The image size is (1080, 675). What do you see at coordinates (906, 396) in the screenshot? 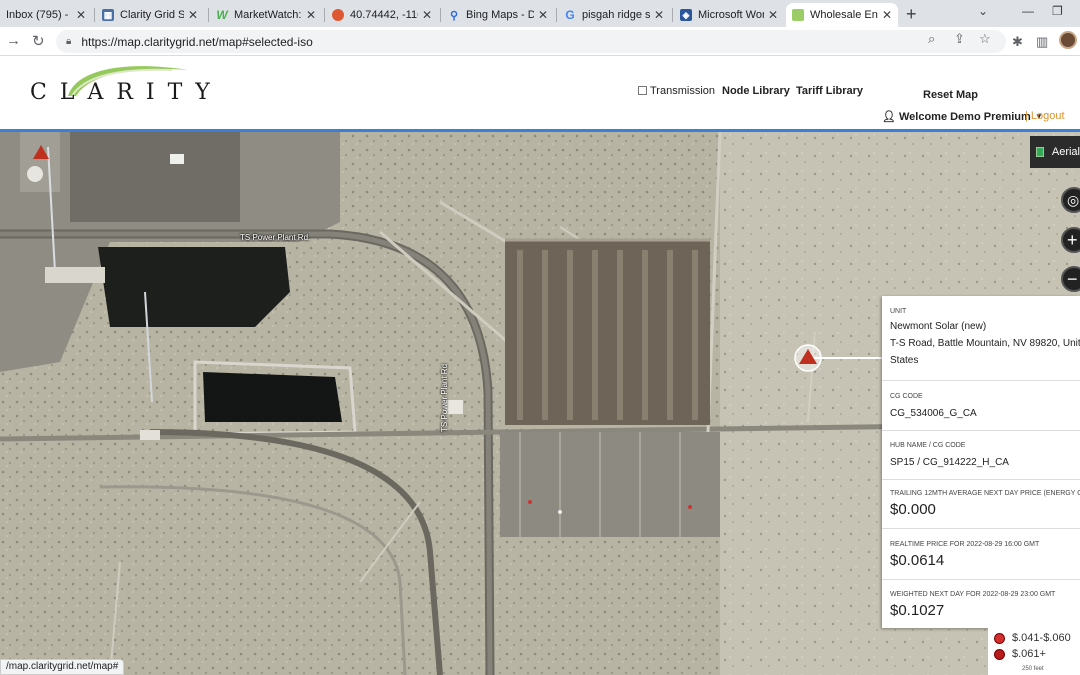
I see `cg-code-label: CG CODE` at bounding box center [906, 396].